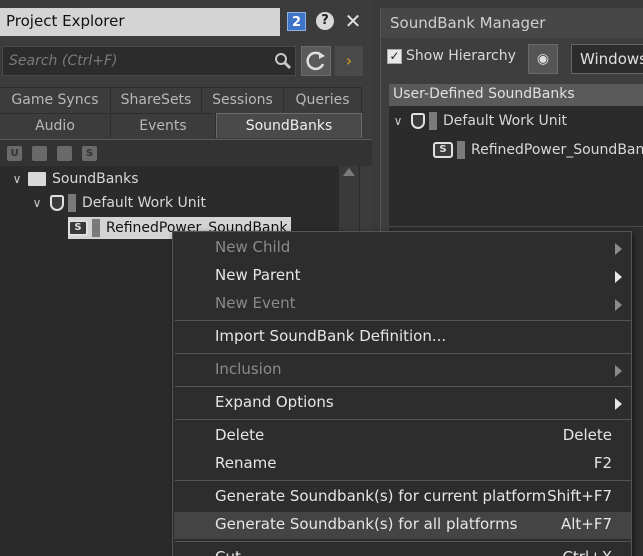  What do you see at coordinates (461, 56) in the screenshot?
I see `show-hierarchy-label: Show Hierarchy` at bounding box center [461, 56].